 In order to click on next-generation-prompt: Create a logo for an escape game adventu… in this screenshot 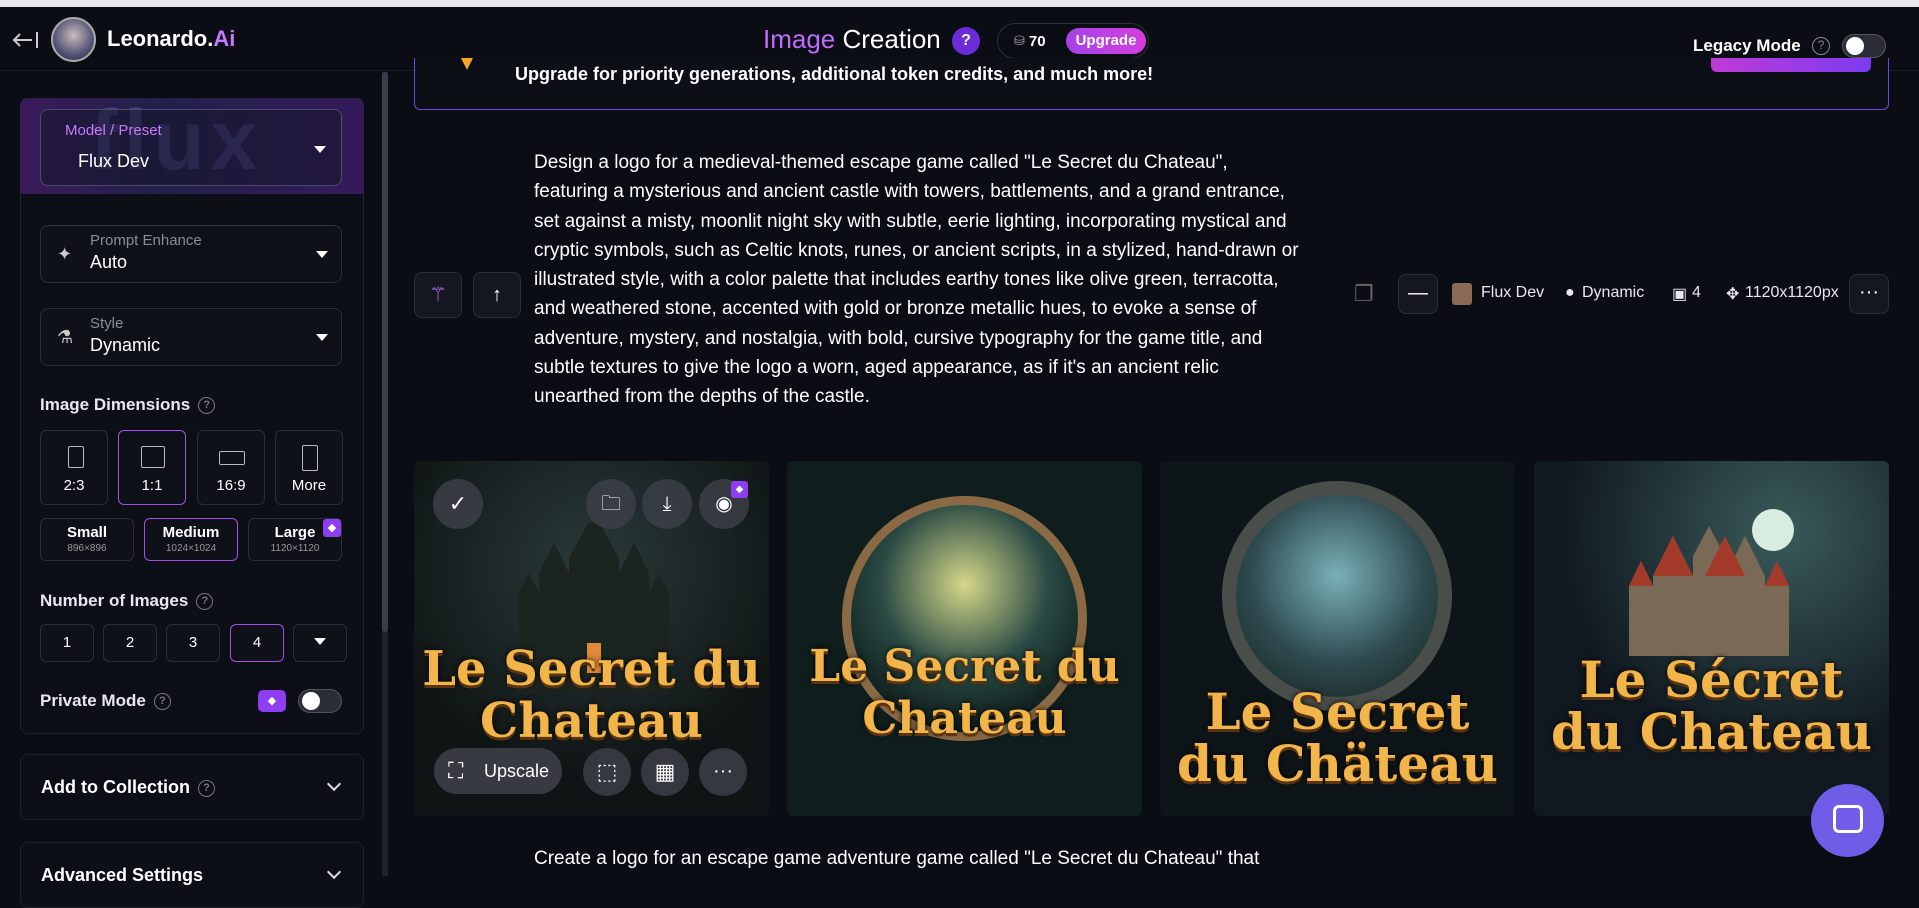, I will do `click(897, 858)`.